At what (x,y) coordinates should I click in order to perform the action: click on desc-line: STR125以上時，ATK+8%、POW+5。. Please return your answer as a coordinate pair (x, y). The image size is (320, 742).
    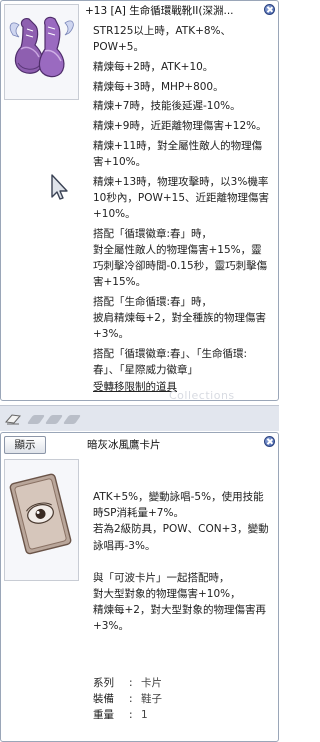
    Looking at the image, I should click on (162, 39).